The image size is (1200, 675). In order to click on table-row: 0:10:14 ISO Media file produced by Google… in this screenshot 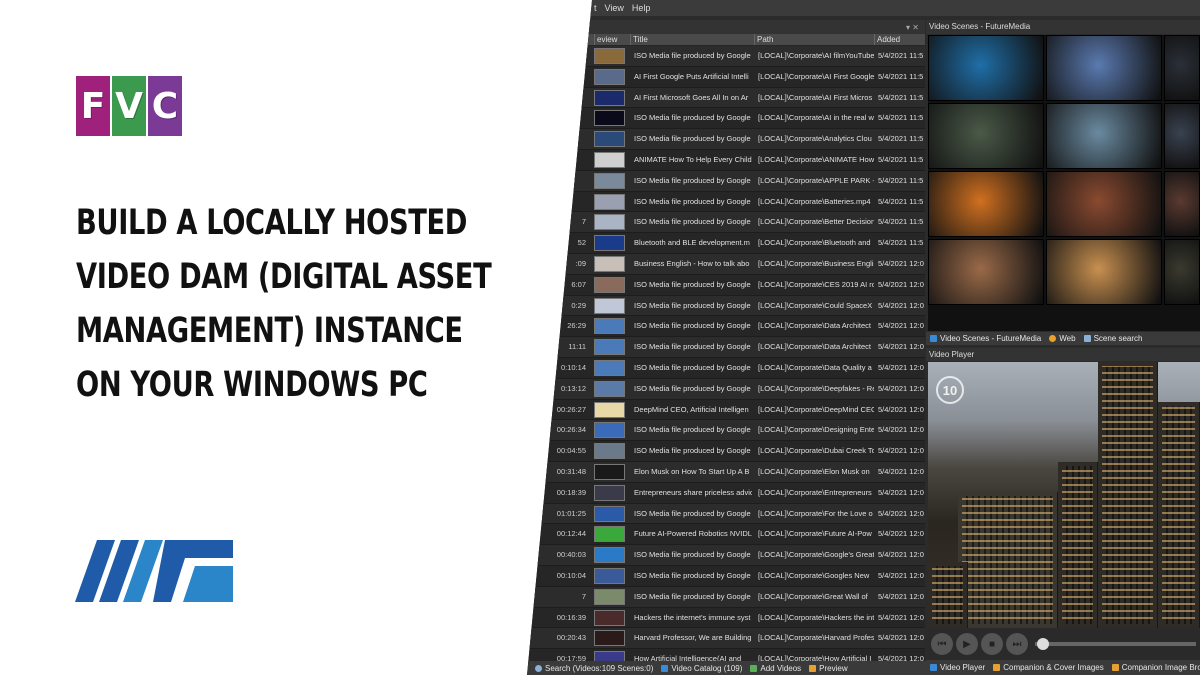, I will do `click(726, 368)`.